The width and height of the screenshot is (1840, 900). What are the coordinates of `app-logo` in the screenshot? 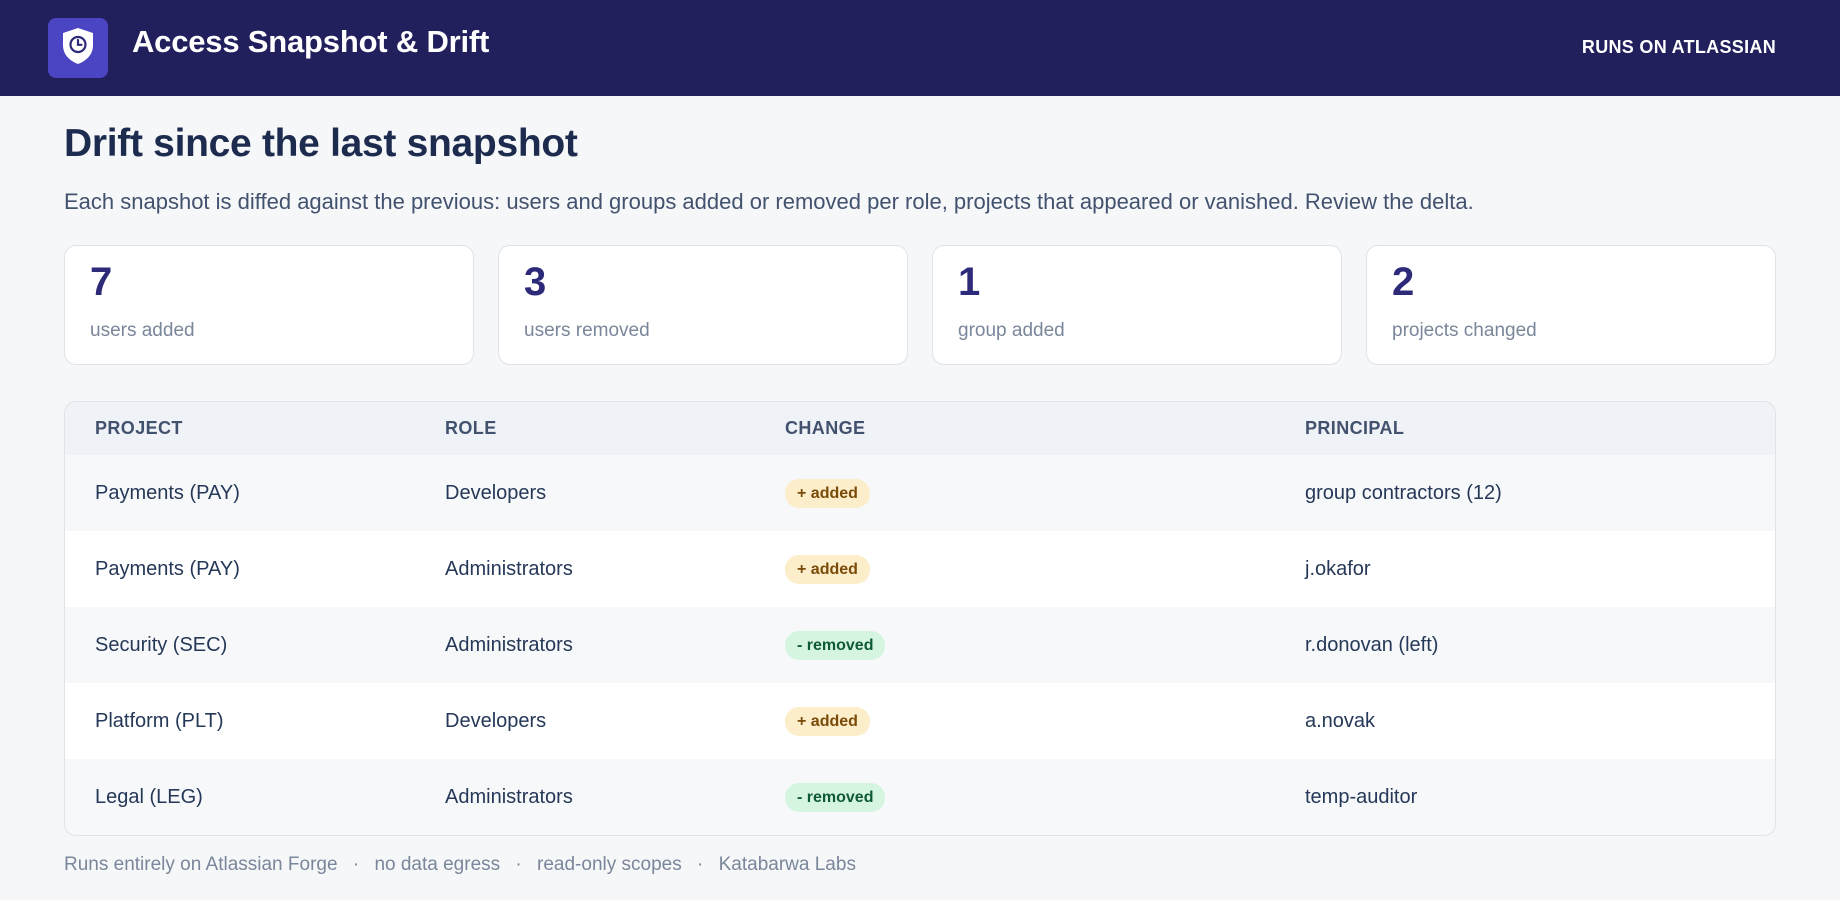 It's located at (78, 48).